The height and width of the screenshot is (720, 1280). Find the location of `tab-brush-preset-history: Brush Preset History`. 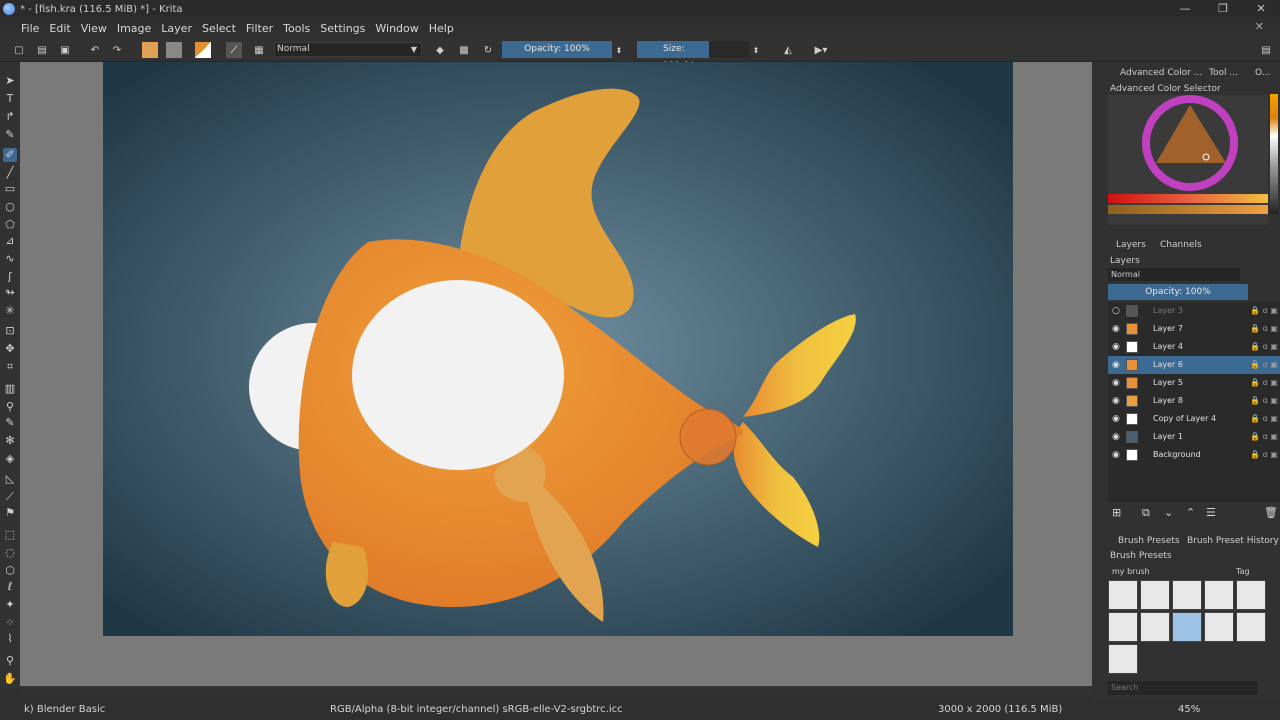

tab-brush-preset-history: Brush Preset History is located at coordinates (1233, 541).